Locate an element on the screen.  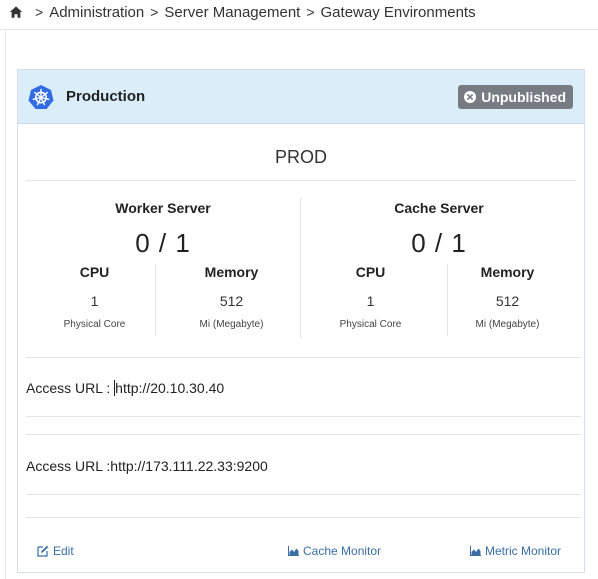
environment-name: PROD is located at coordinates (300, 157).